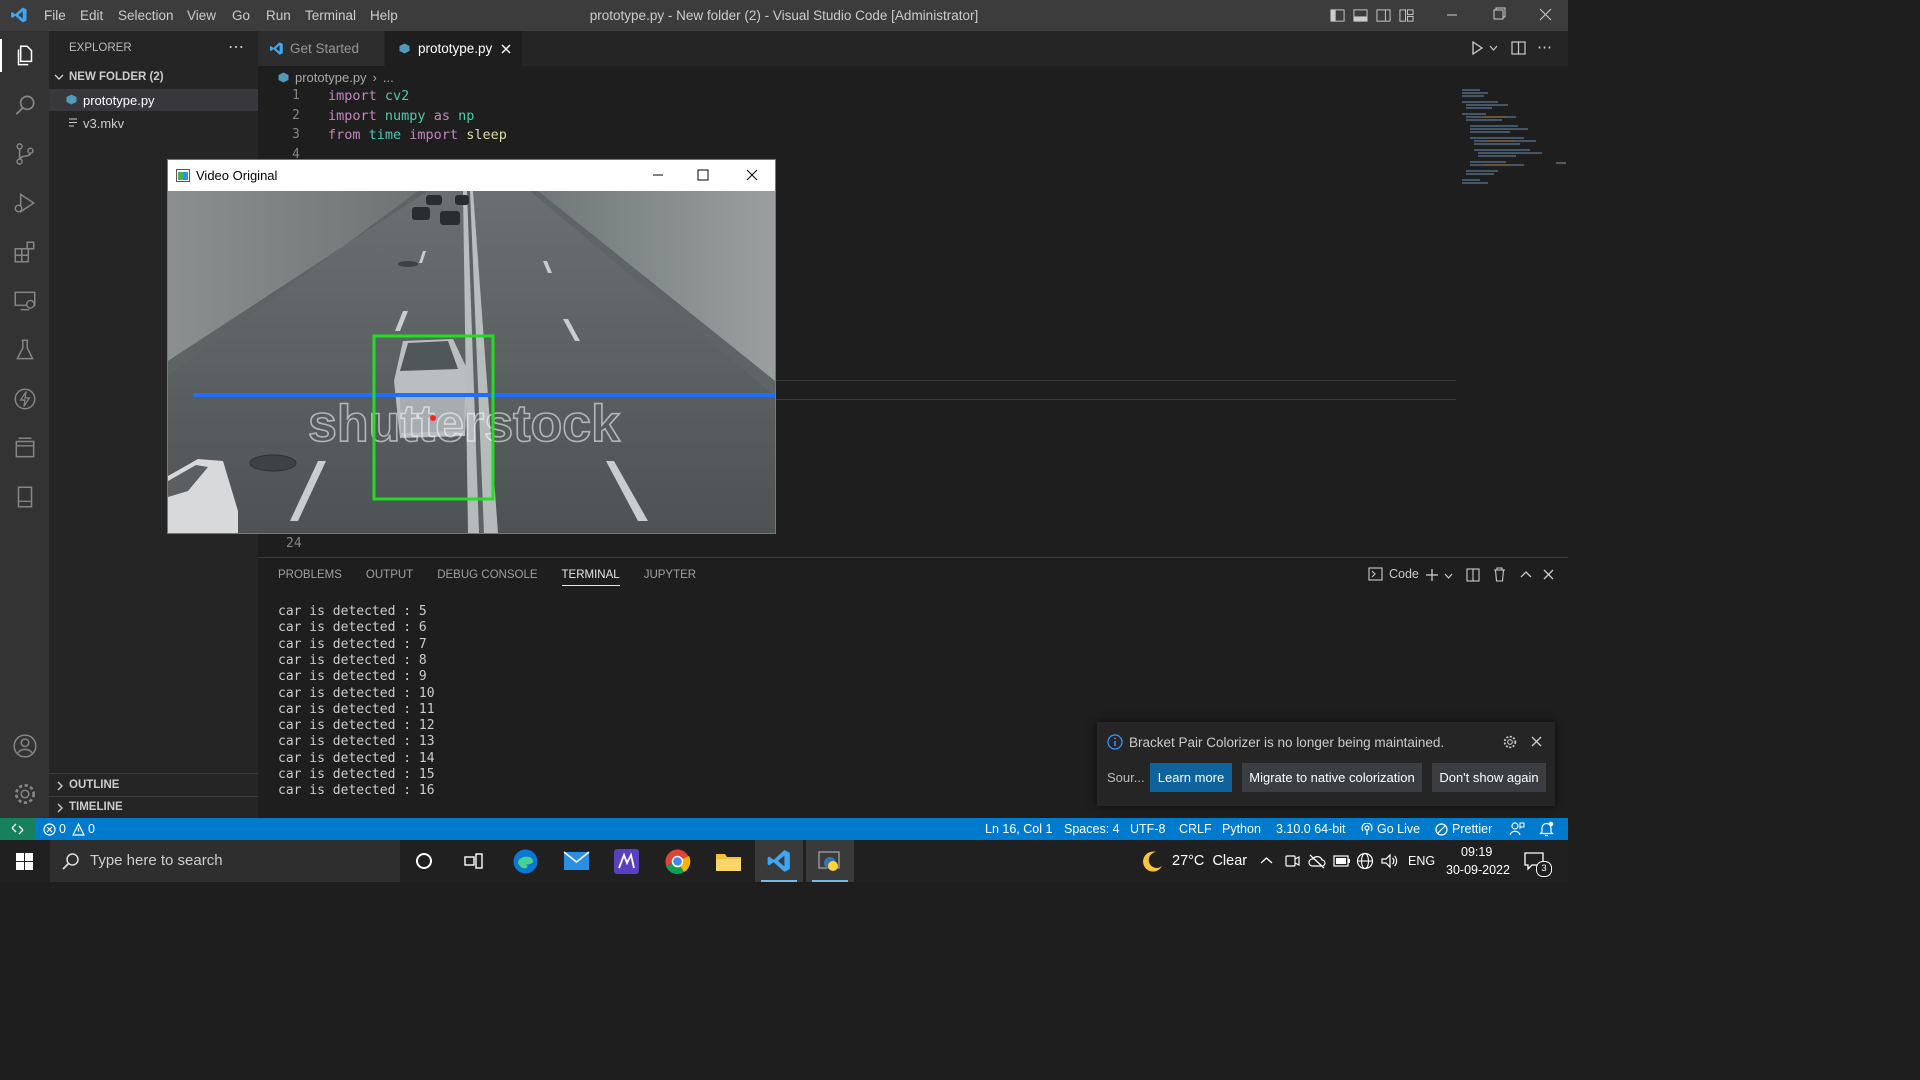  I want to click on split-editor-icon, so click(1518, 48).